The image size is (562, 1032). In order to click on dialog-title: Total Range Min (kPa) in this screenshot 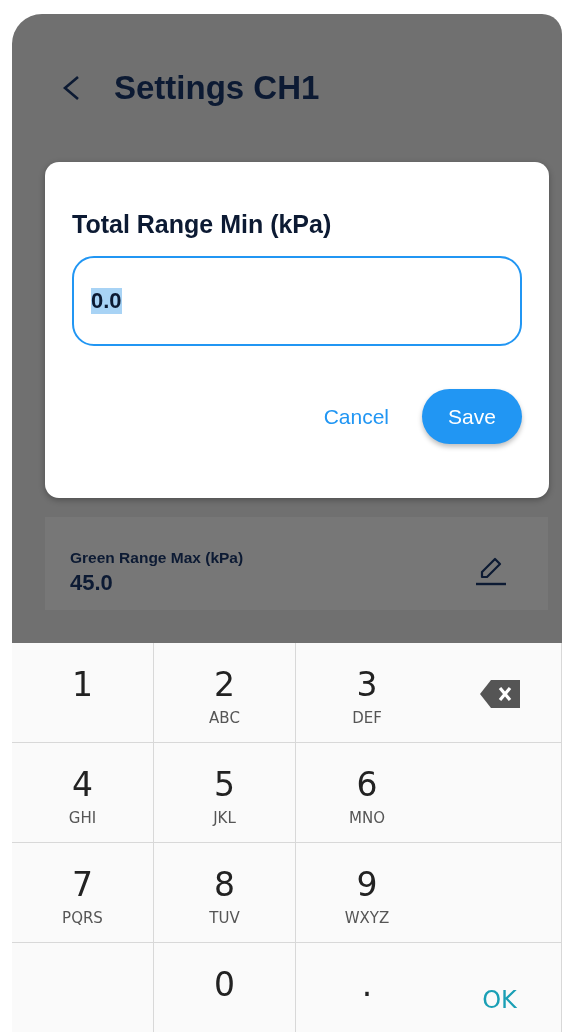, I will do `click(202, 224)`.